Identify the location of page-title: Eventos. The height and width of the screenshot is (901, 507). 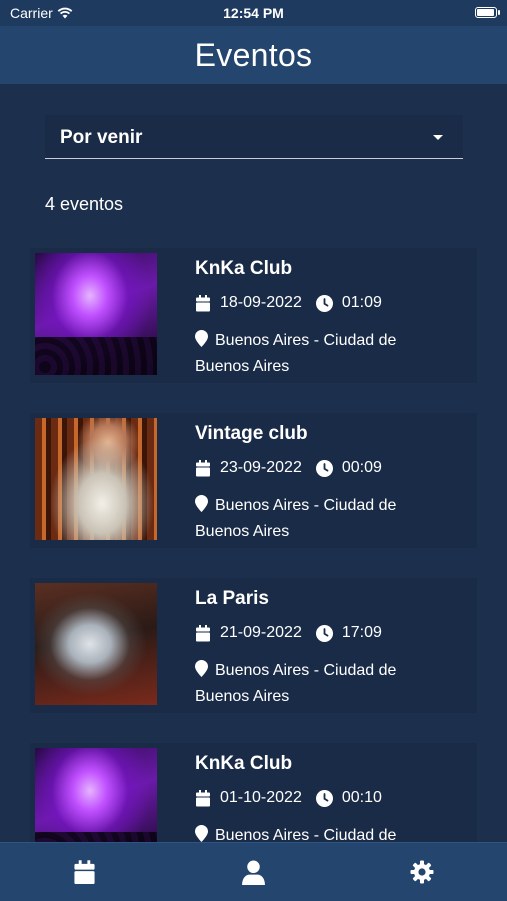
(253, 54).